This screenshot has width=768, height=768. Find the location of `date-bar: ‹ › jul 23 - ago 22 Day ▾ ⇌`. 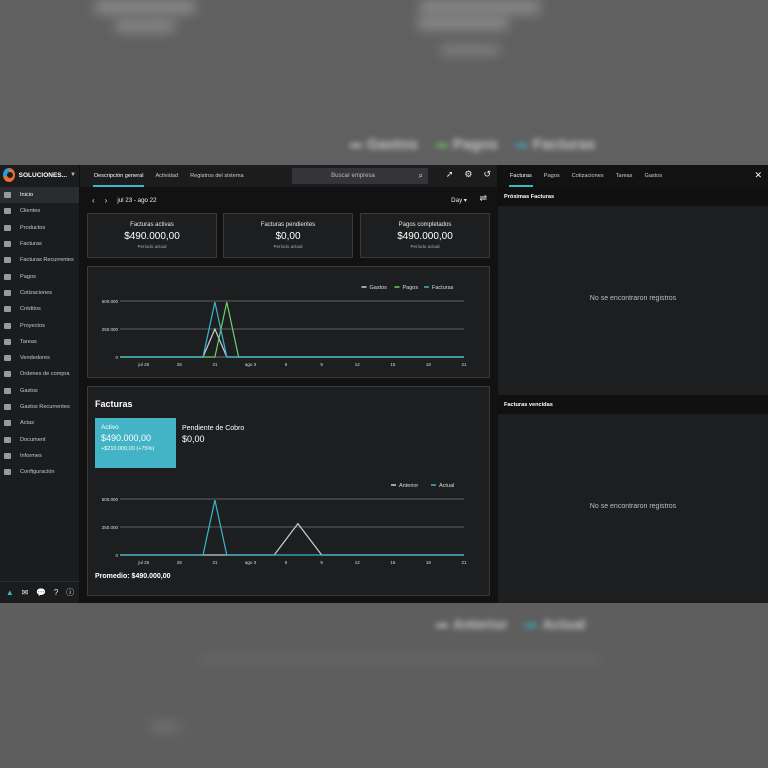

date-bar: ‹ › jul 23 - ago 22 Day ▾ ⇌ is located at coordinates (288, 200).